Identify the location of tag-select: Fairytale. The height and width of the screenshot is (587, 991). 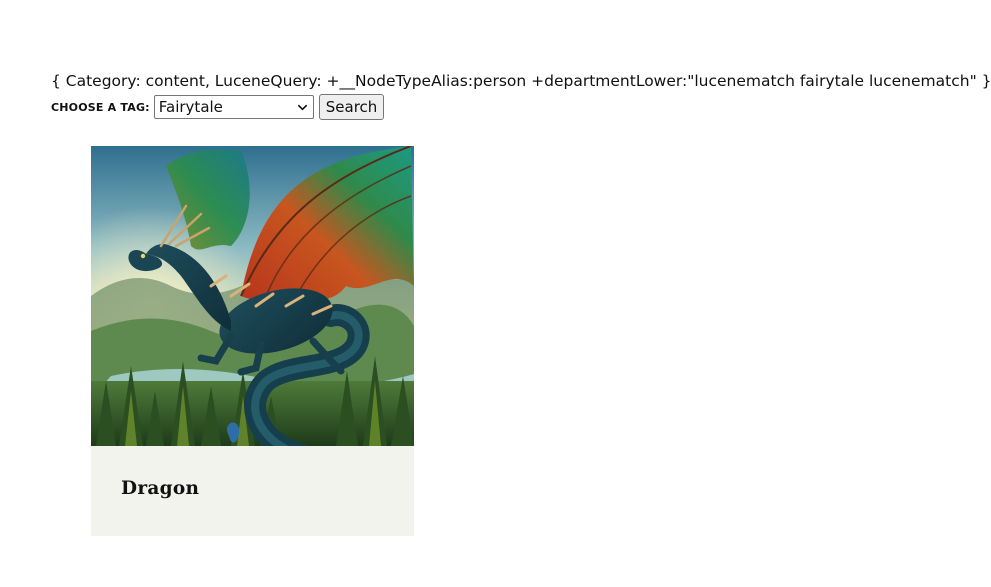
(233, 107).